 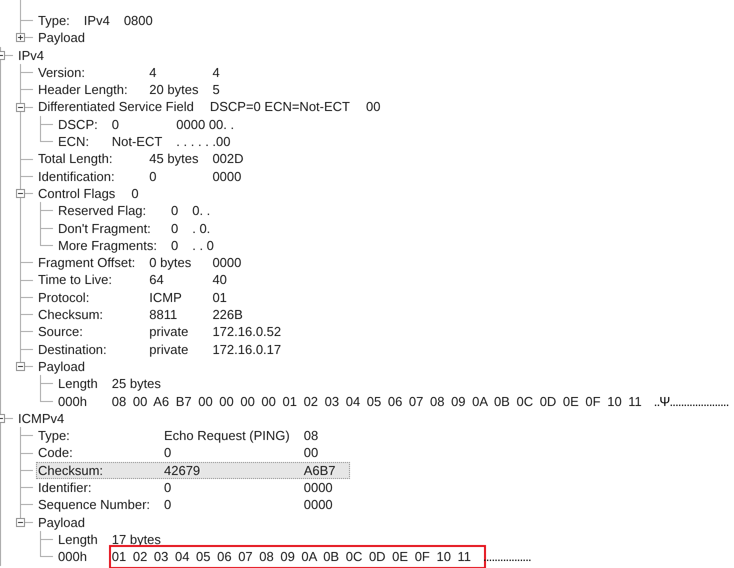 I want to click on tree-row: Checksum: 8811 226B, so click(x=166, y=315).